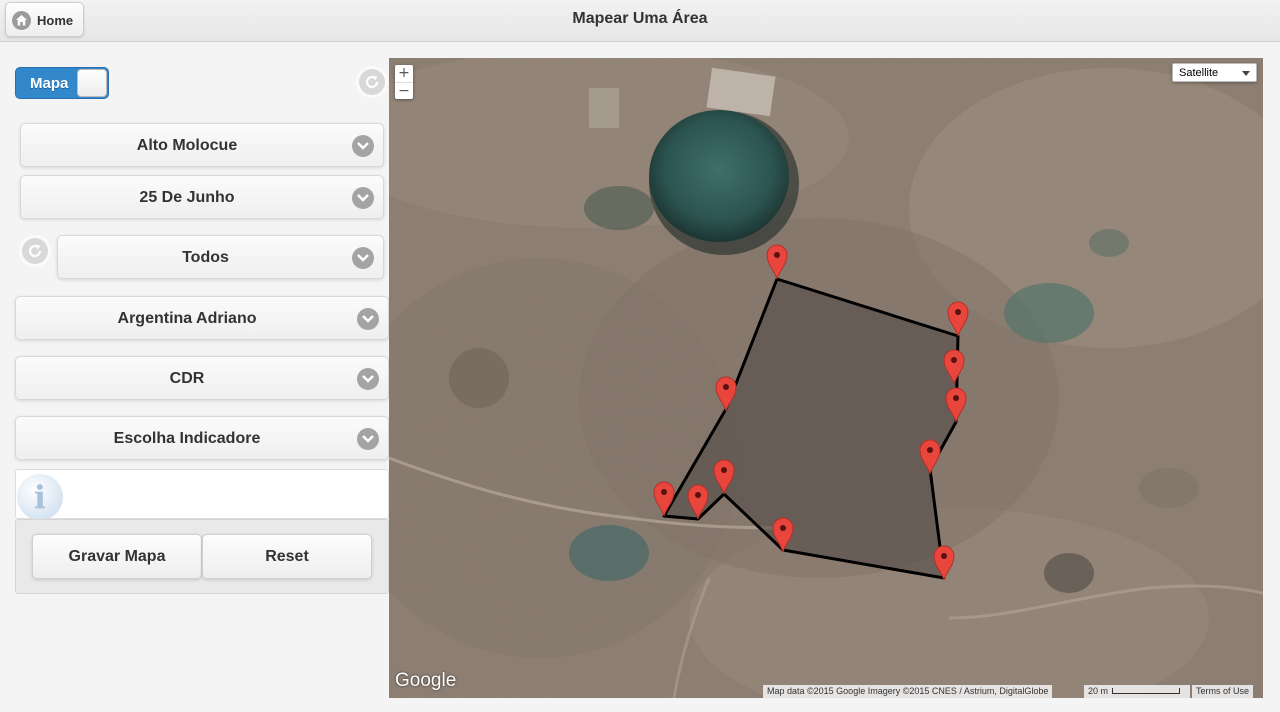  What do you see at coordinates (187, 145) in the screenshot?
I see `district-select-label: Alto Molocue` at bounding box center [187, 145].